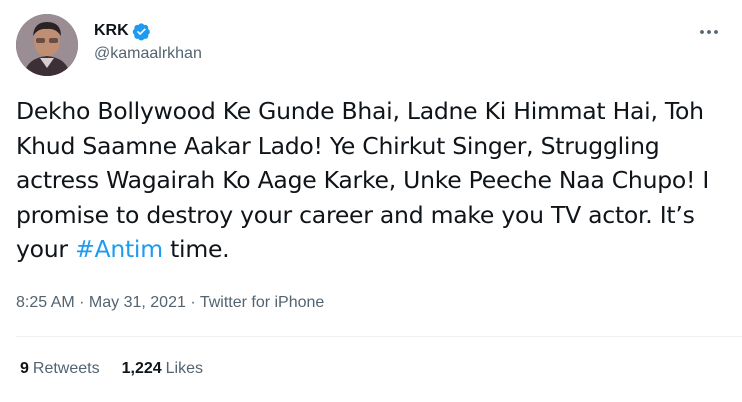 The image size is (742, 402). Describe the element at coordinates (66, 368) in the screenshot. I see `retweets-label: Retweets` at that location.